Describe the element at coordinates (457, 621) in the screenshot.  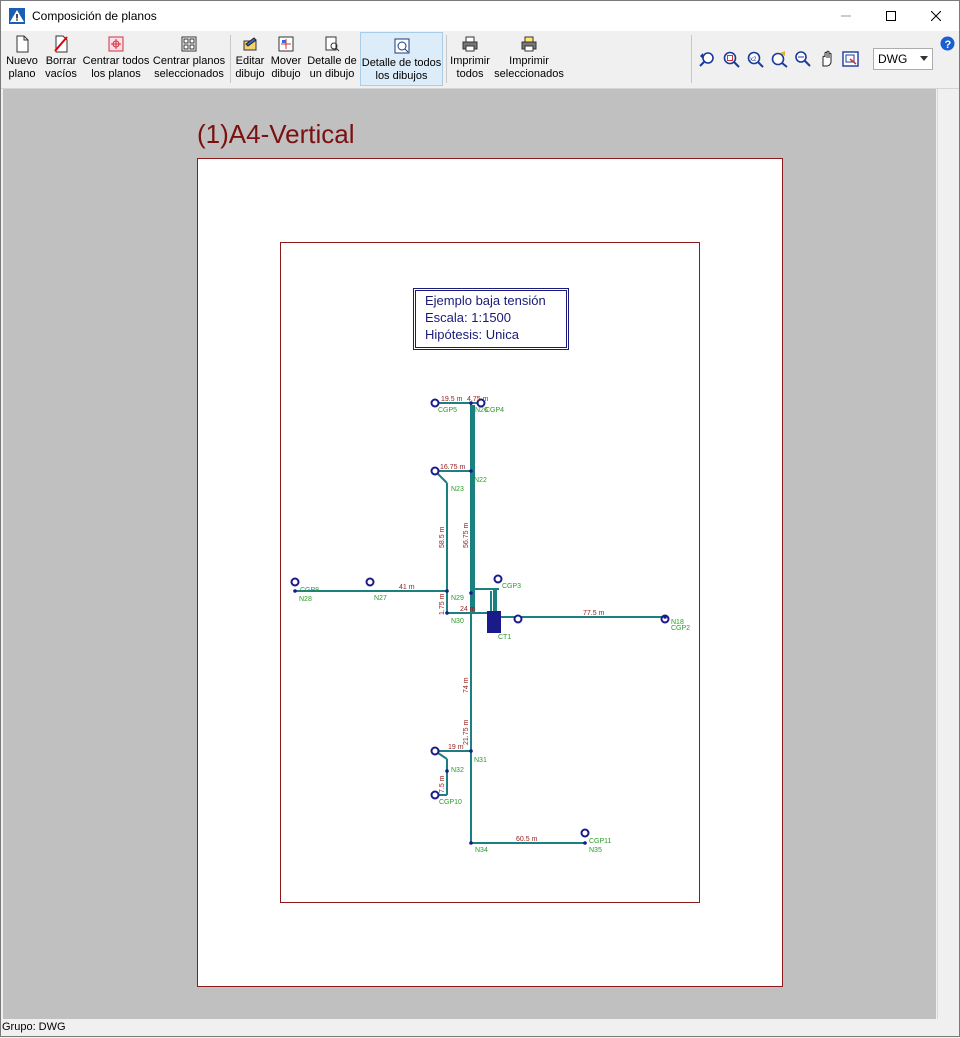
I see `node-label: N30` at that location.